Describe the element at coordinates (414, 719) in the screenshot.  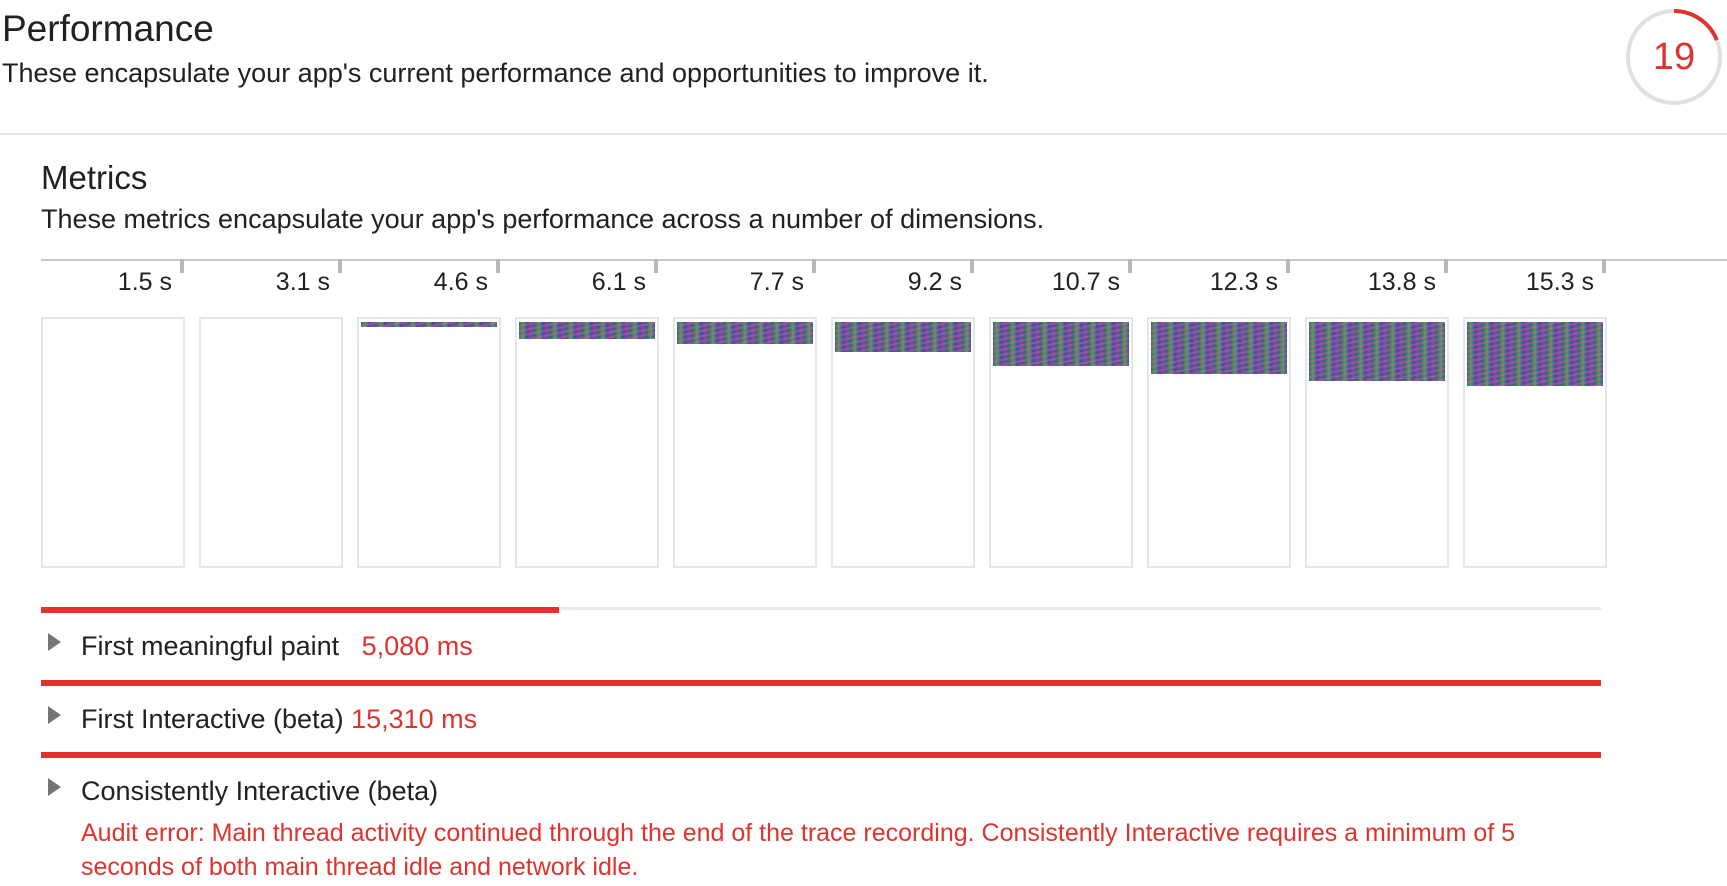
I see `metric-value: 15,310 ms` at that location.